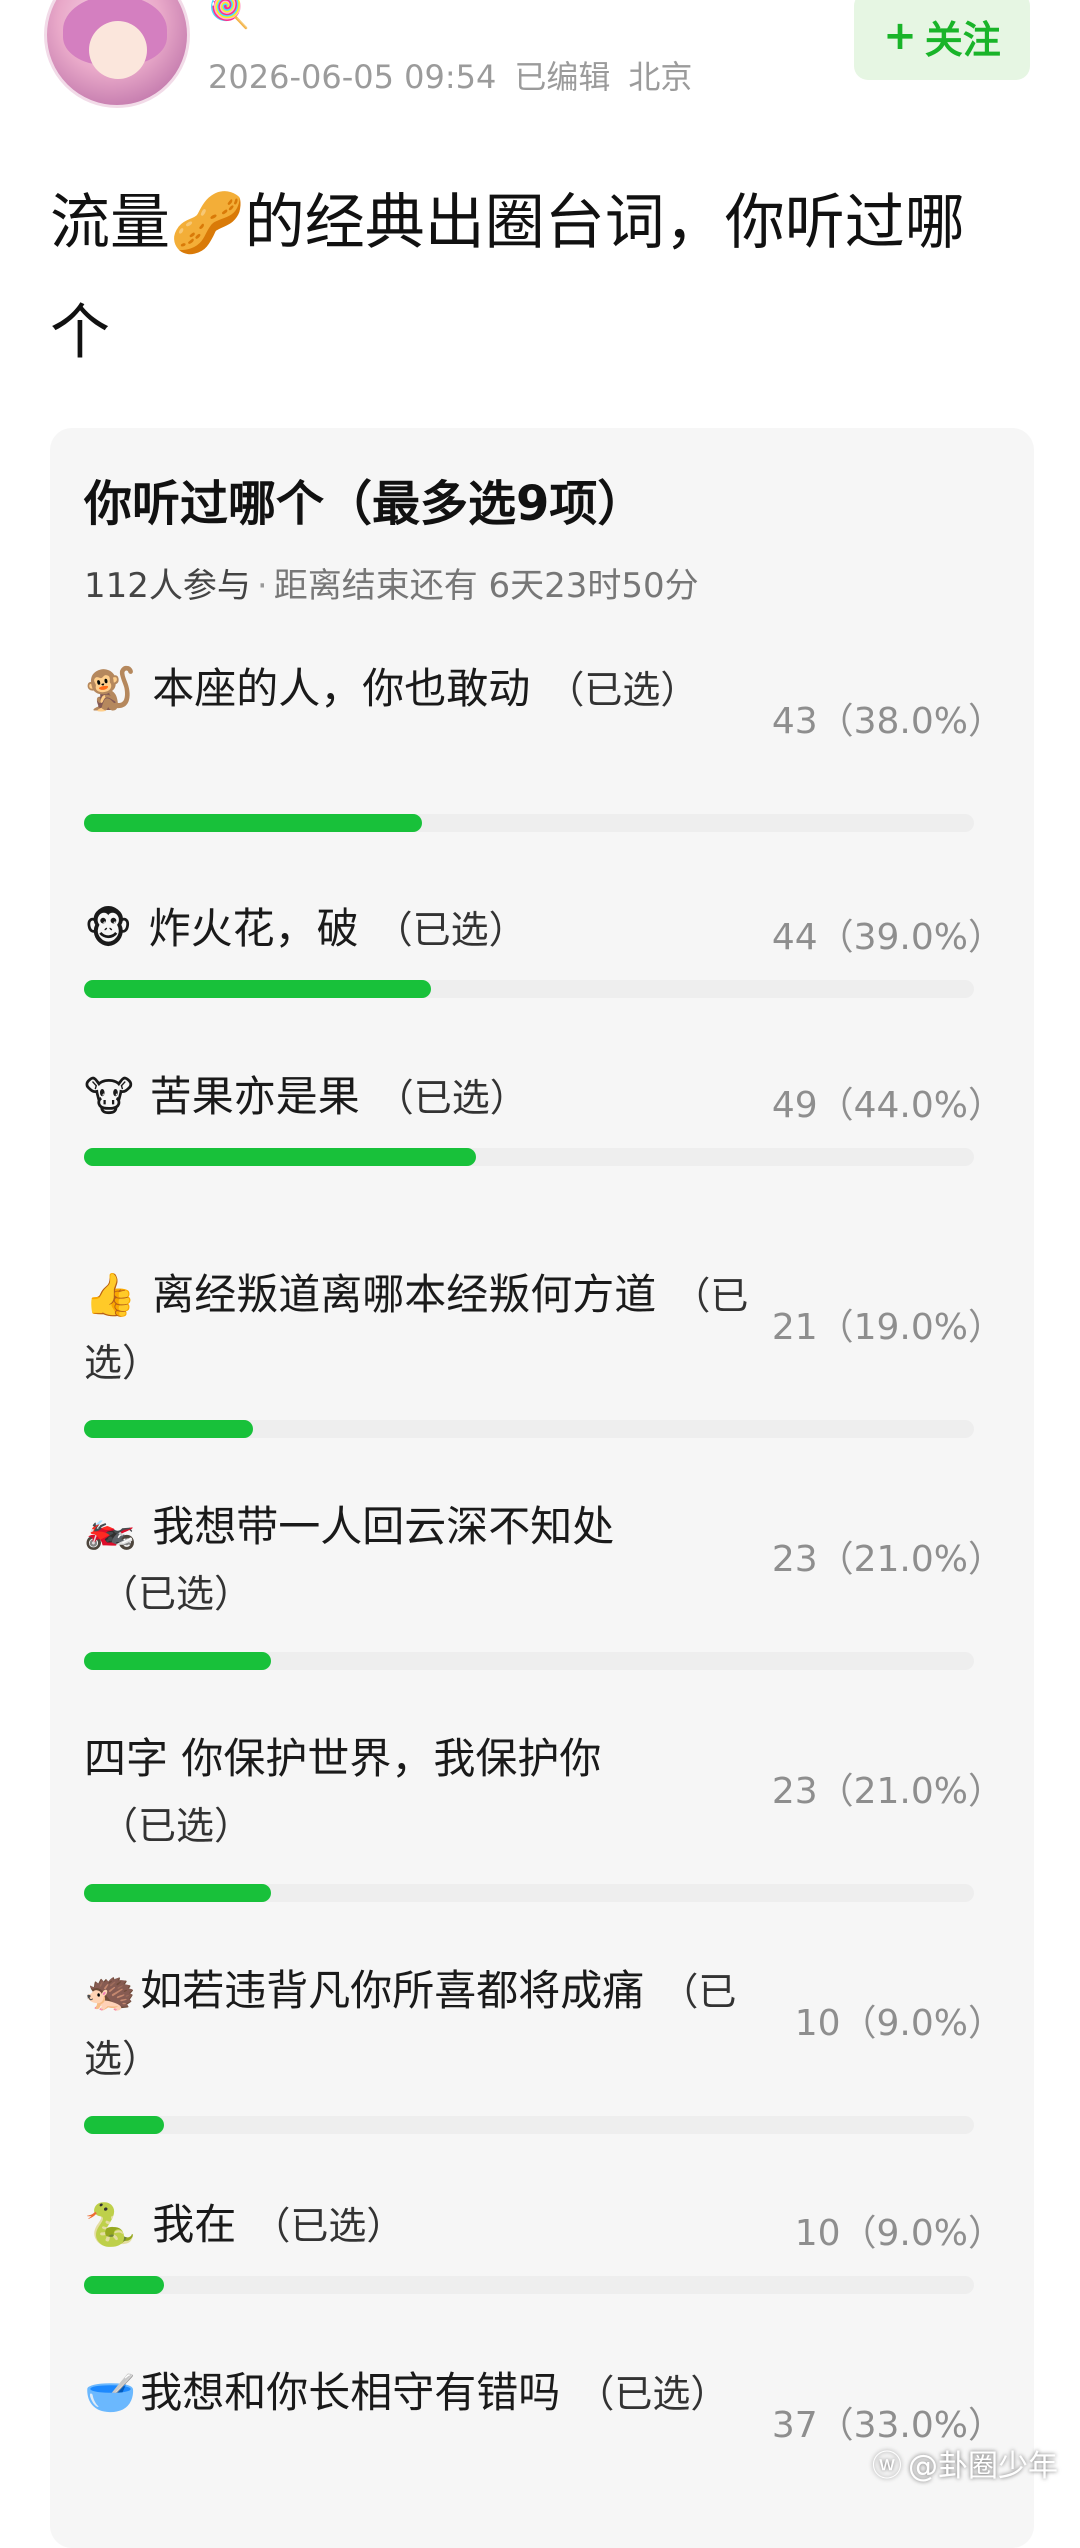 Image resolution: width=1080 pixels, height=2548 pixels. Describe the element at coordinates (110, 2392) in the screenshot. I see `bowl-icon: 🥣` at that location.